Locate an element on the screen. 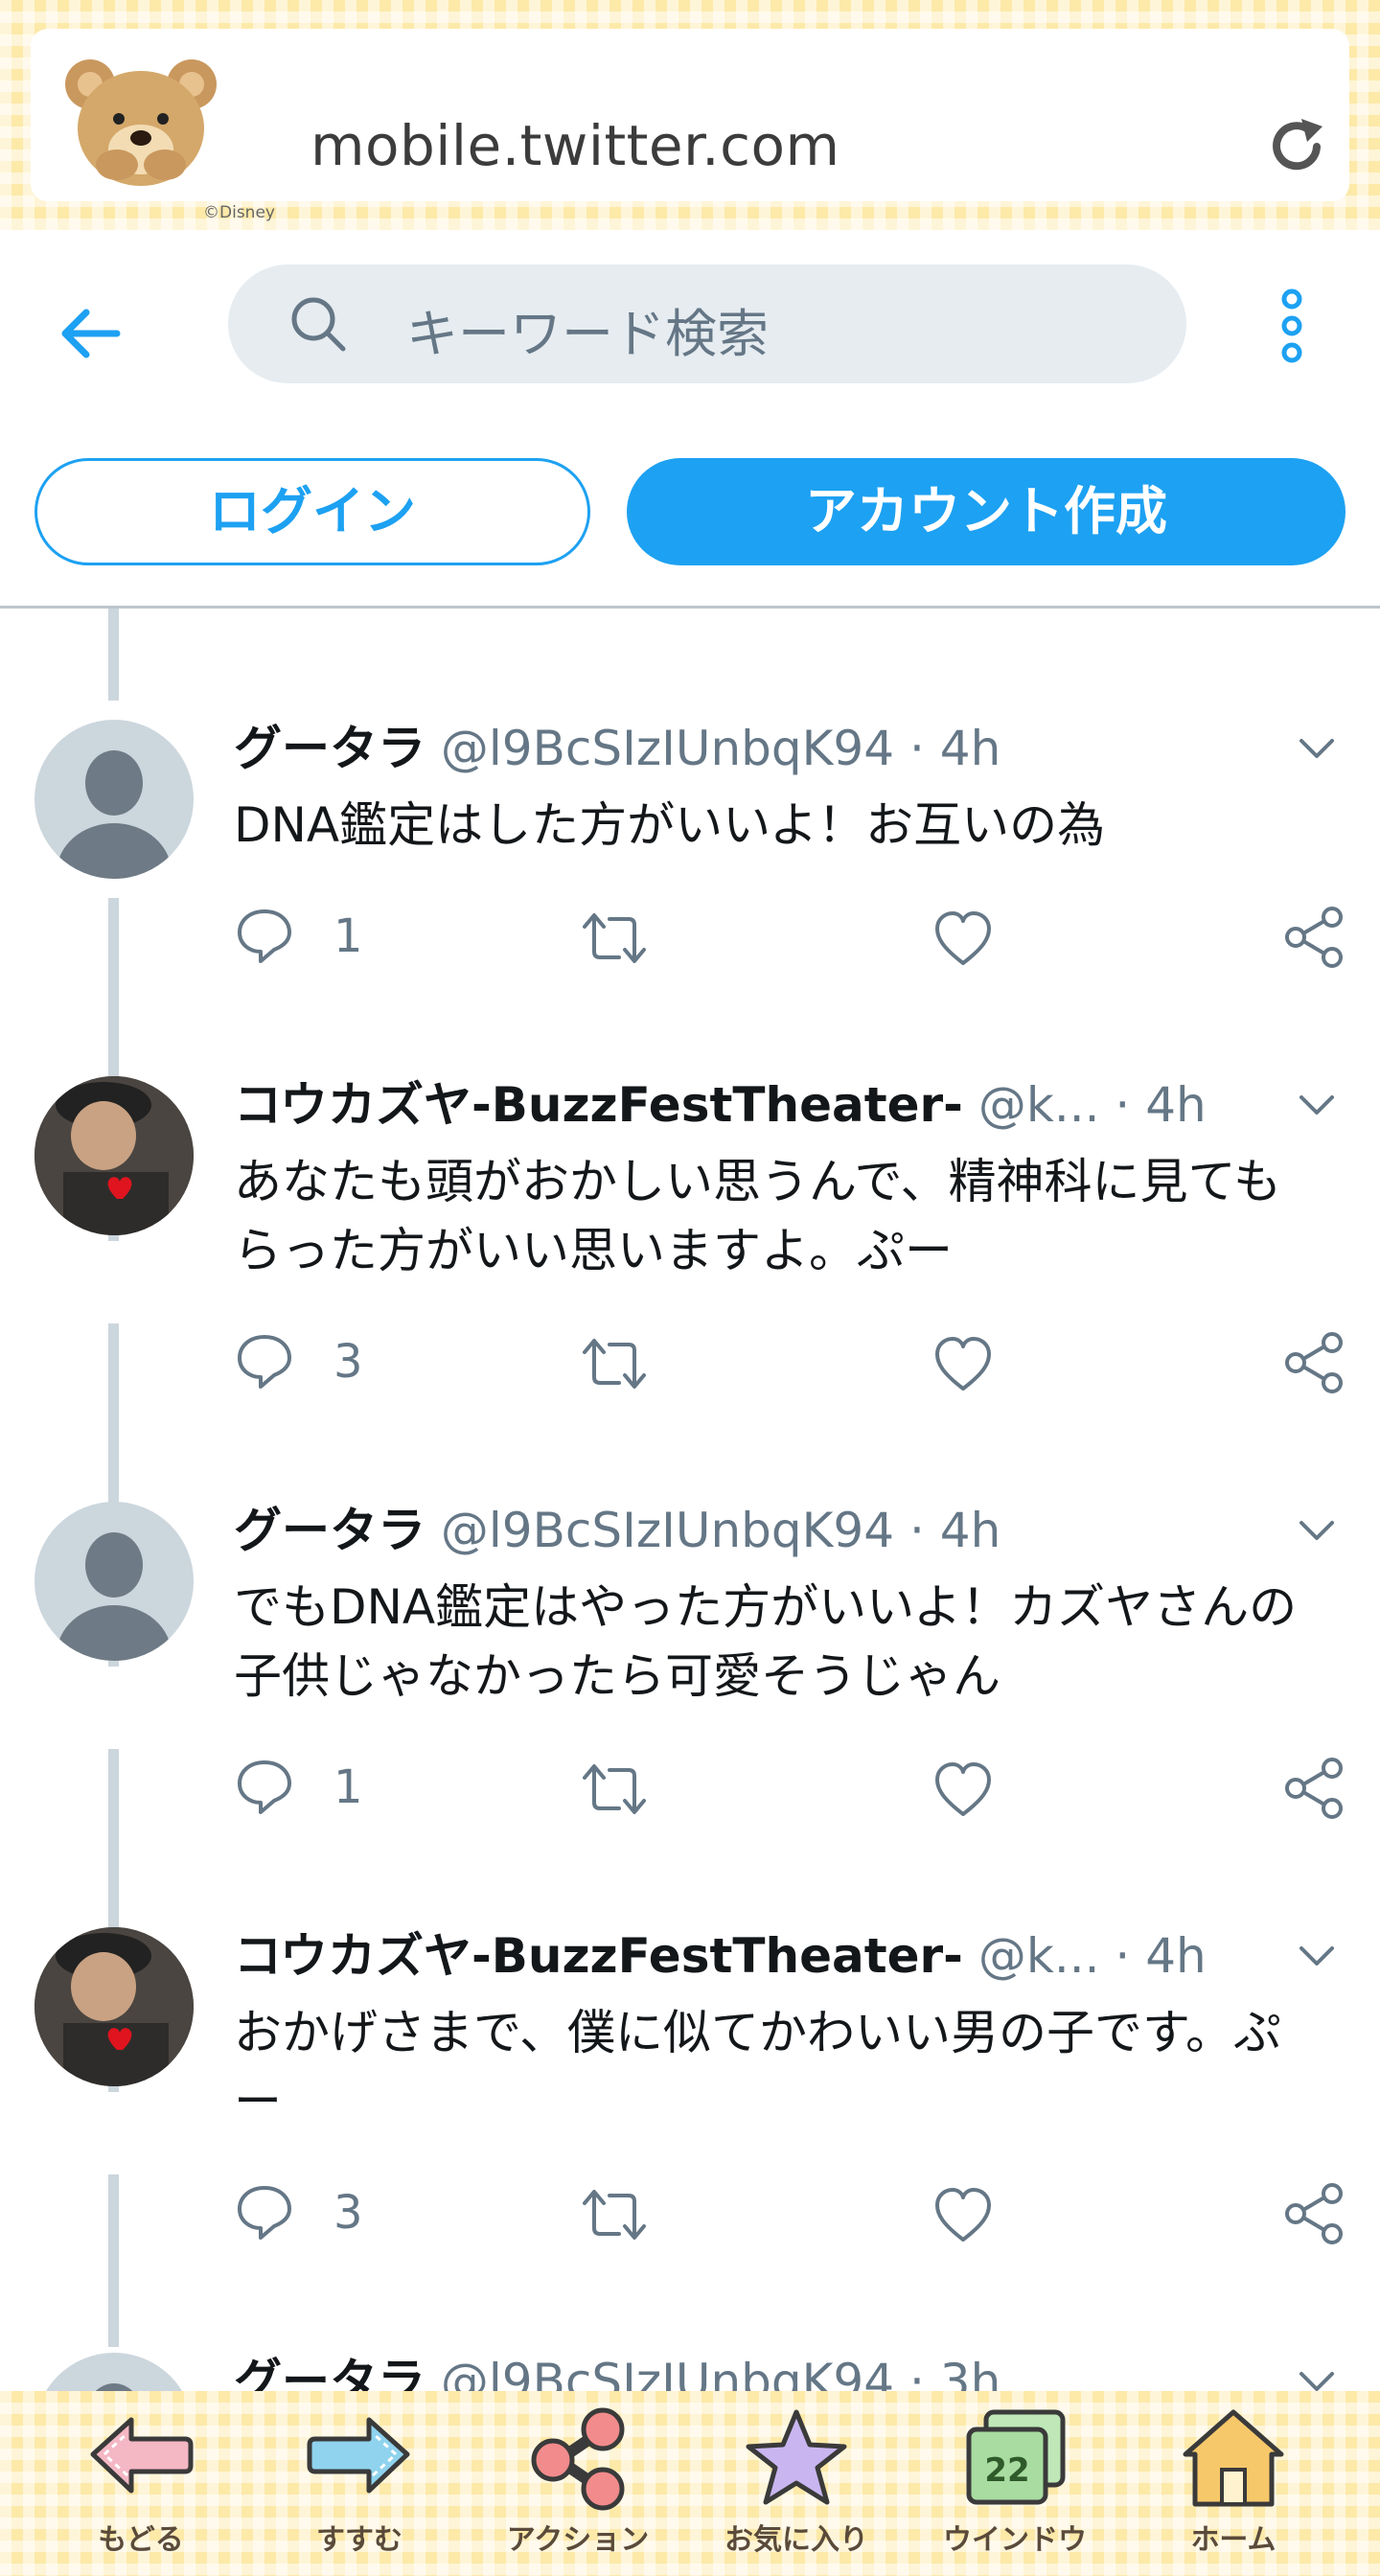 The image size is (1380, 2576). window-count: 22 is located at coordinates (1006, 2470).